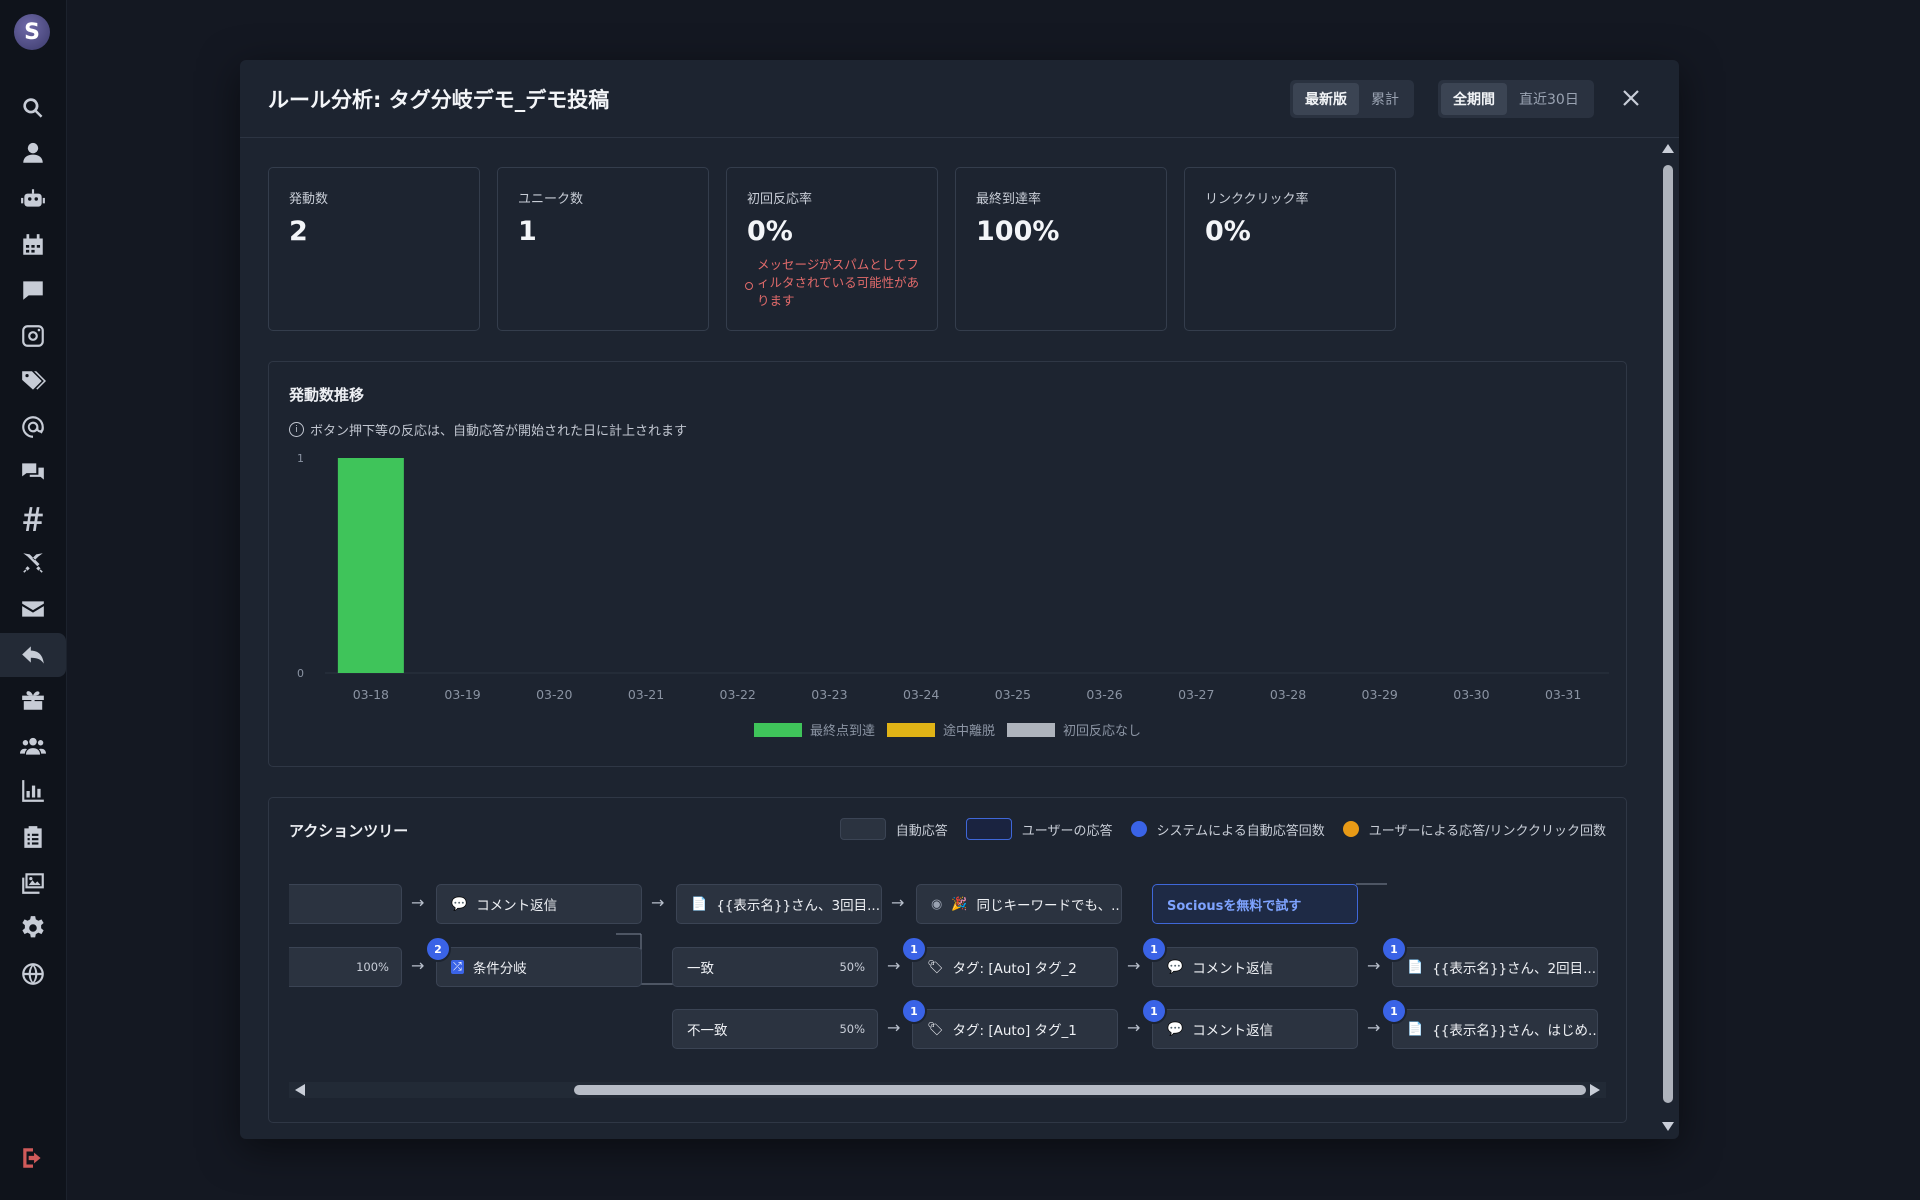  I want to click on spam-warning: メッセージがスパムとしてフィルタされている可能性があります, so click(834, 283).